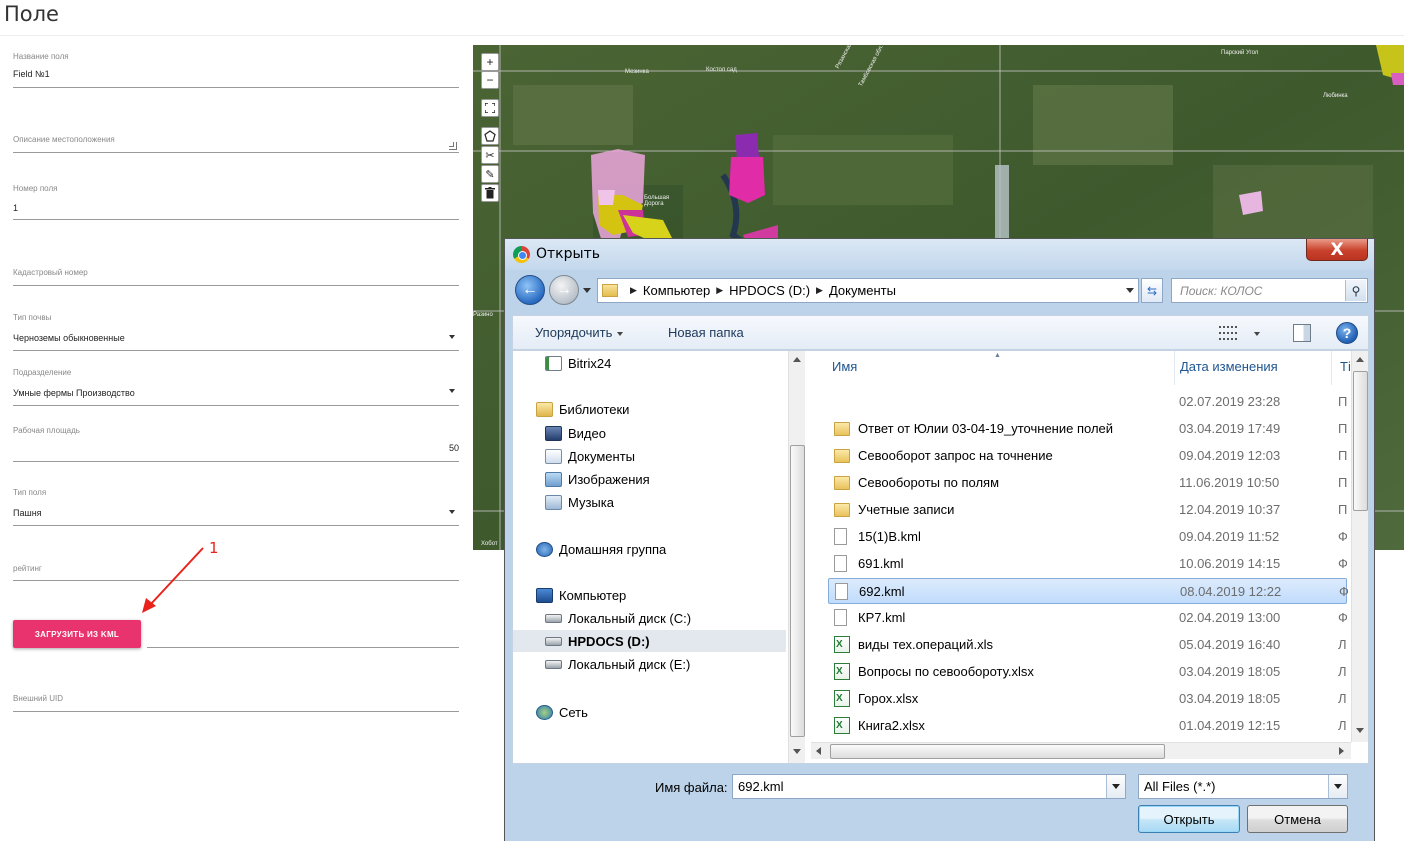  I want to click on header-divider, so click(702, 35).